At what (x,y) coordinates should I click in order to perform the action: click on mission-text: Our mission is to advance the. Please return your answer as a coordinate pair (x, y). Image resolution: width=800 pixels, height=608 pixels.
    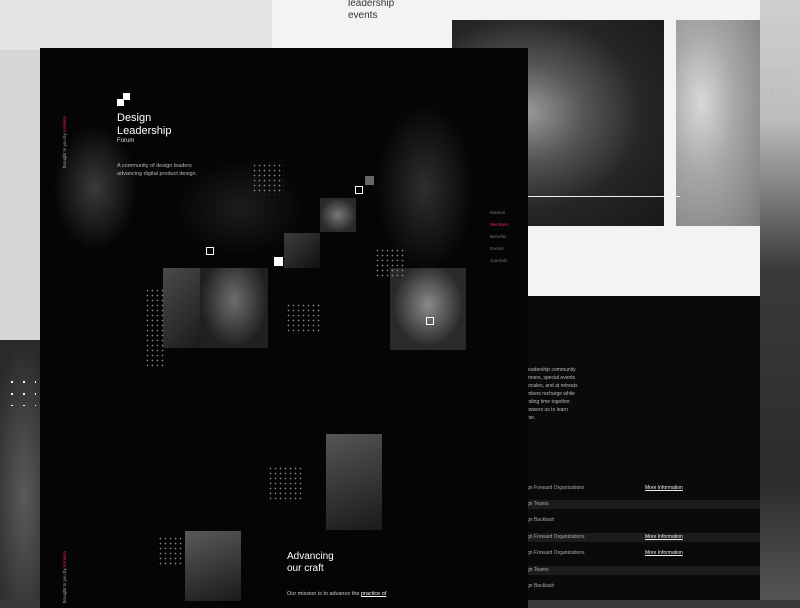
    Looking at the image, I should click on (324, 594).